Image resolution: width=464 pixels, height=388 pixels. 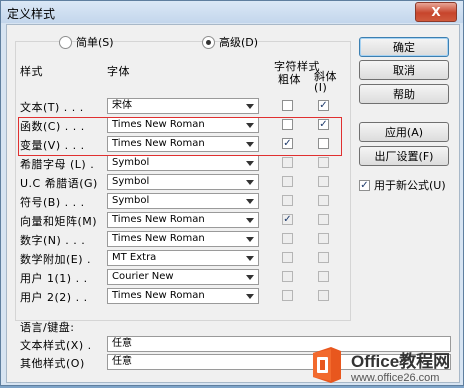 I want to click on text-style-value: 任意, so click(x=122, y=343).